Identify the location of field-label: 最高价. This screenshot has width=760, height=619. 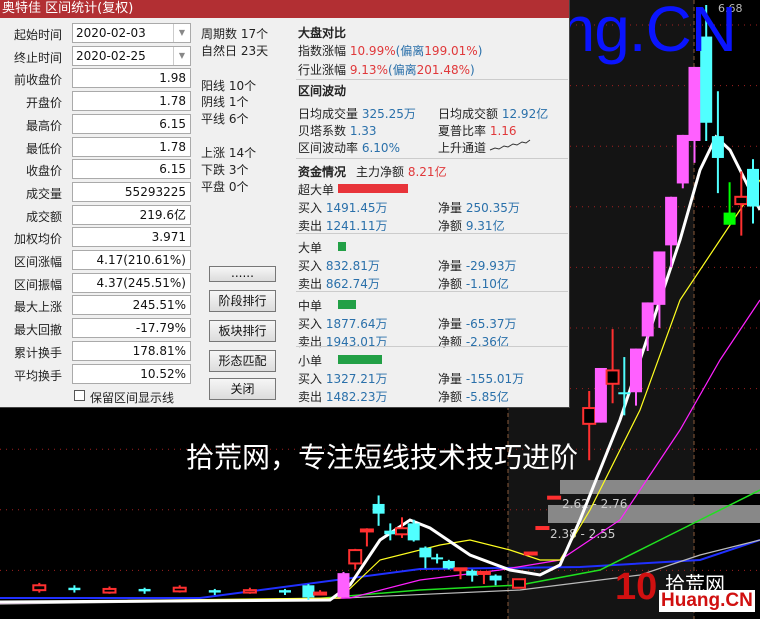
(43, 125).